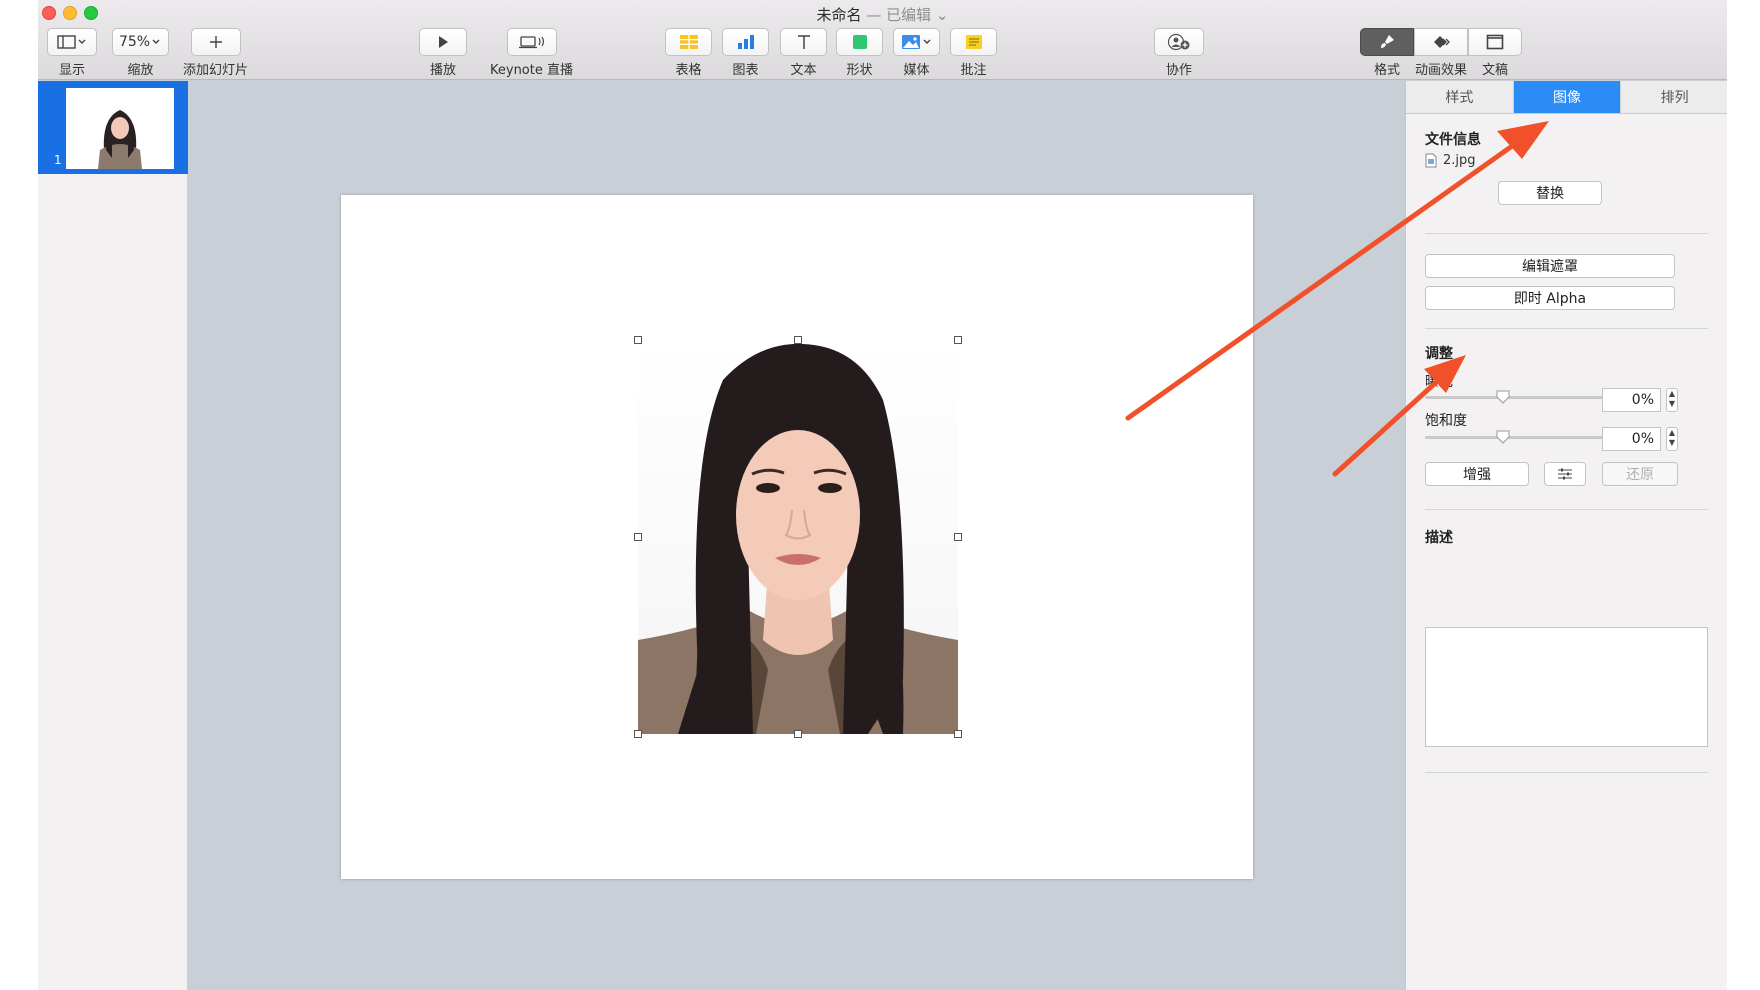 This screenshot has height=990, width=1760. I want to click on keynote-live-button, so click(531, 42).